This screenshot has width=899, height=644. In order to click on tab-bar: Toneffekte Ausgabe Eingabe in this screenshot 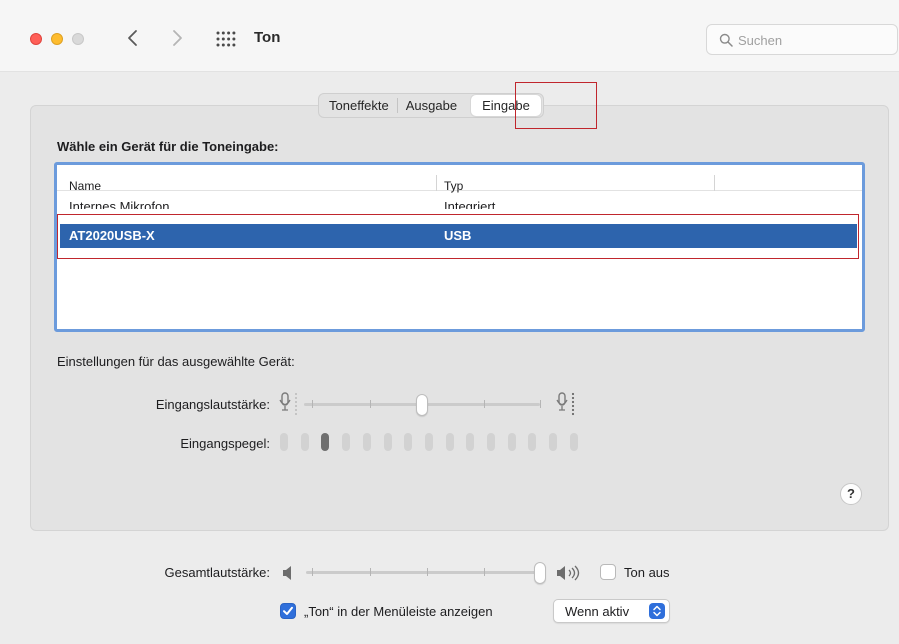, I will do `click(431, 105)`.